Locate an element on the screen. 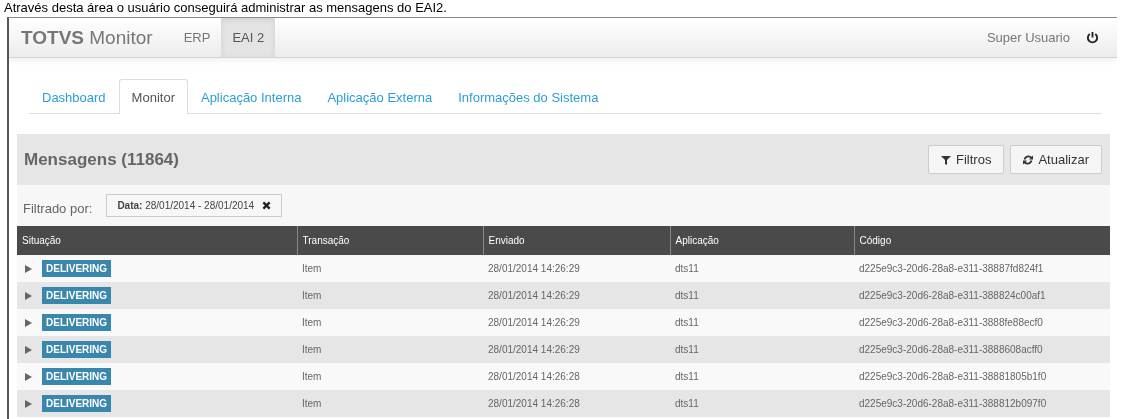 The width and height of the screenshot is (1122, 419). table-cell: d225e9c3-20d6-28a8-e311-3888608acff0 is located at coordinates (982, 349).